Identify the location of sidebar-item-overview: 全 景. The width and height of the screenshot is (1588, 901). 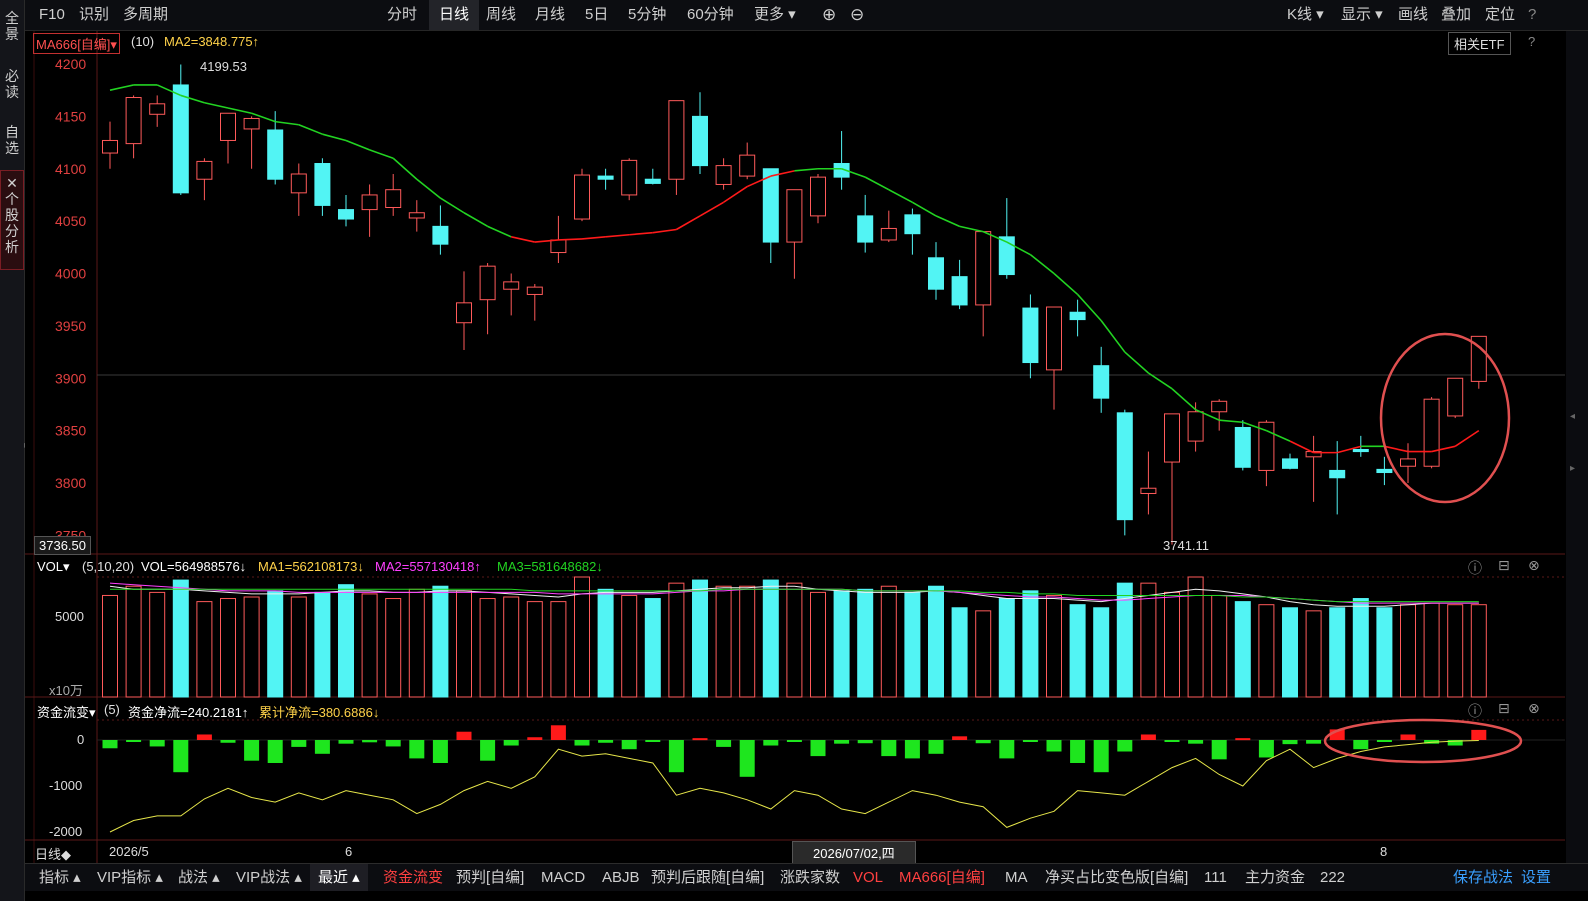
(12, 26).